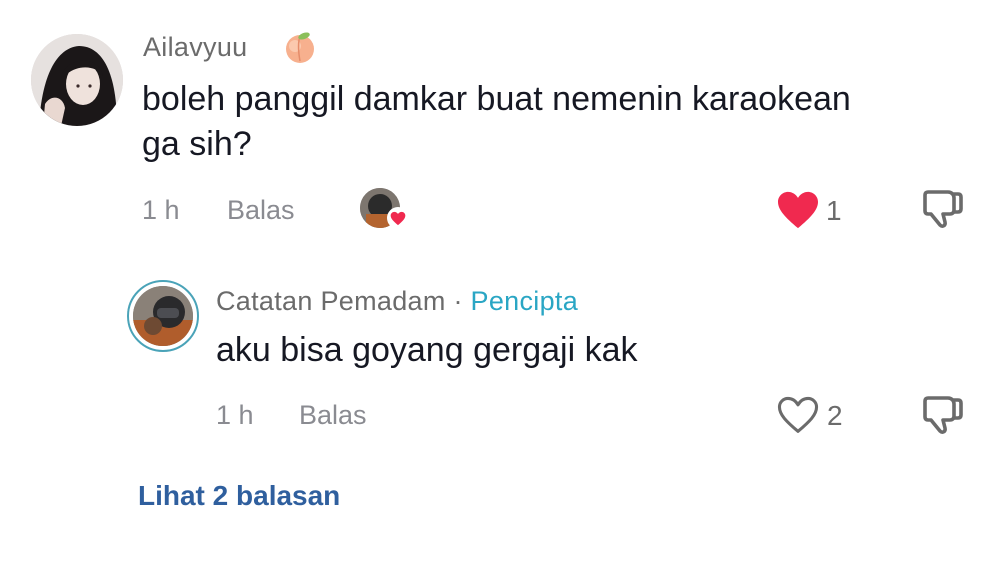 The width and height of the screenshot is (1000, 573). What do you see at coordinates (161, 210) in the screenshot?
I see `comment-timestamp: 1 h` at bounding box center [161, 210].